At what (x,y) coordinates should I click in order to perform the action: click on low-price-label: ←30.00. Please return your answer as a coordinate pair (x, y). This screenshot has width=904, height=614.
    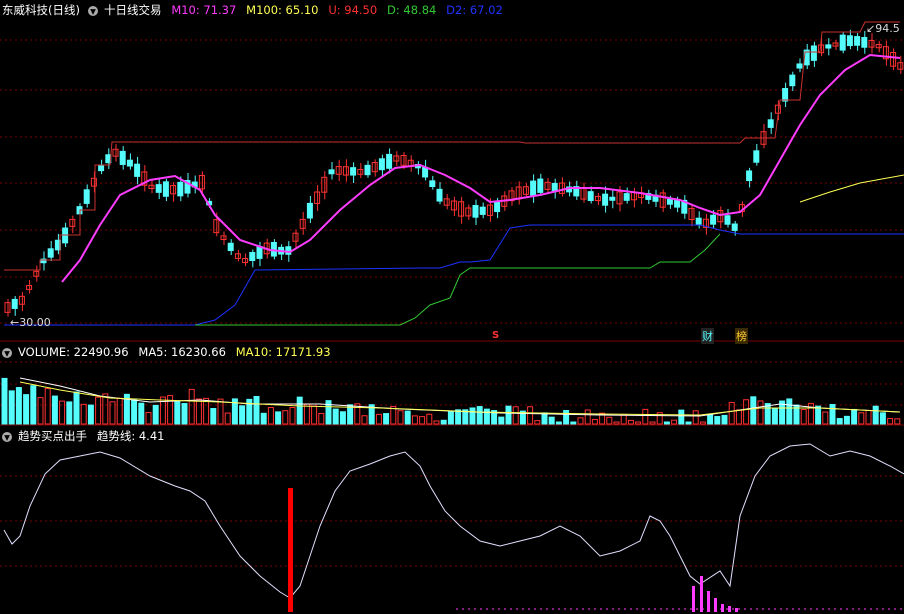
    Looking at the image, I should click on (30, 322).